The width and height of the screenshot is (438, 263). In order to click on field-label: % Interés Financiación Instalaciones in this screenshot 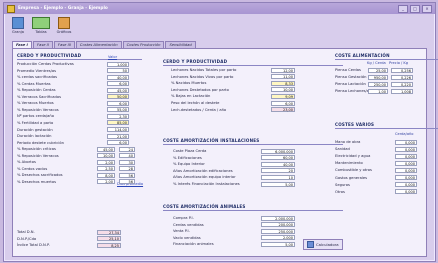, I will do `click(206, 184)`.